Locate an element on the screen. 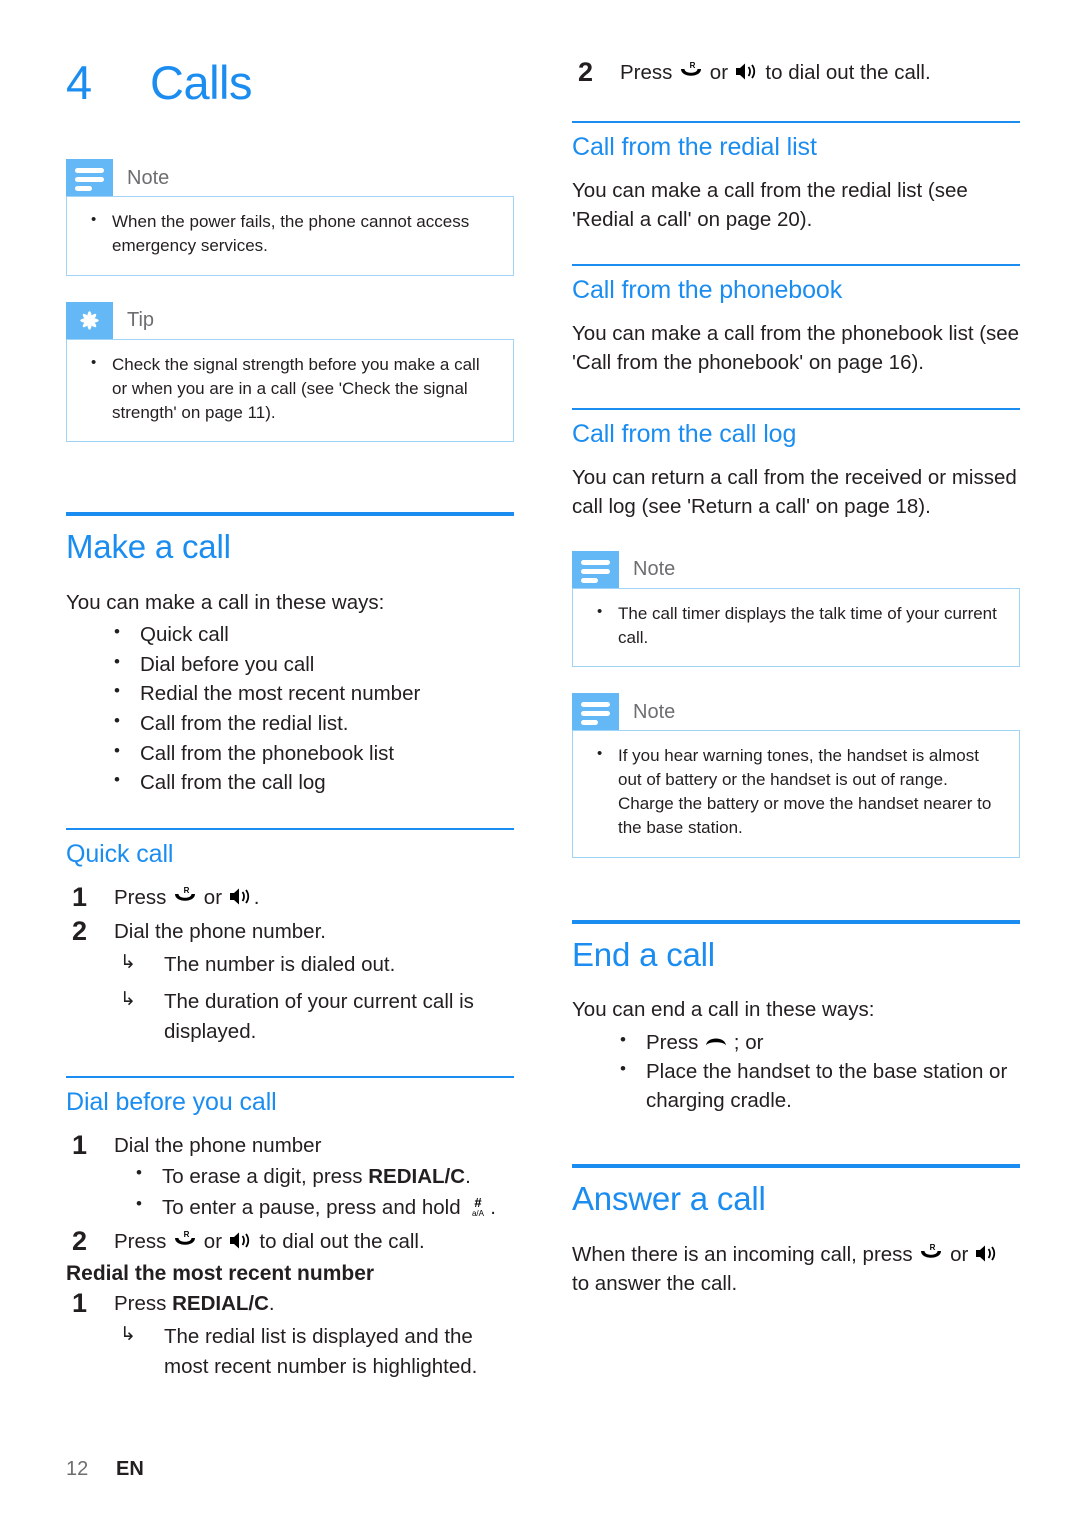 This screenshot has width=1080, height=1527. answer-text-post: to answer the call. is located at coordinates (655, 1283).